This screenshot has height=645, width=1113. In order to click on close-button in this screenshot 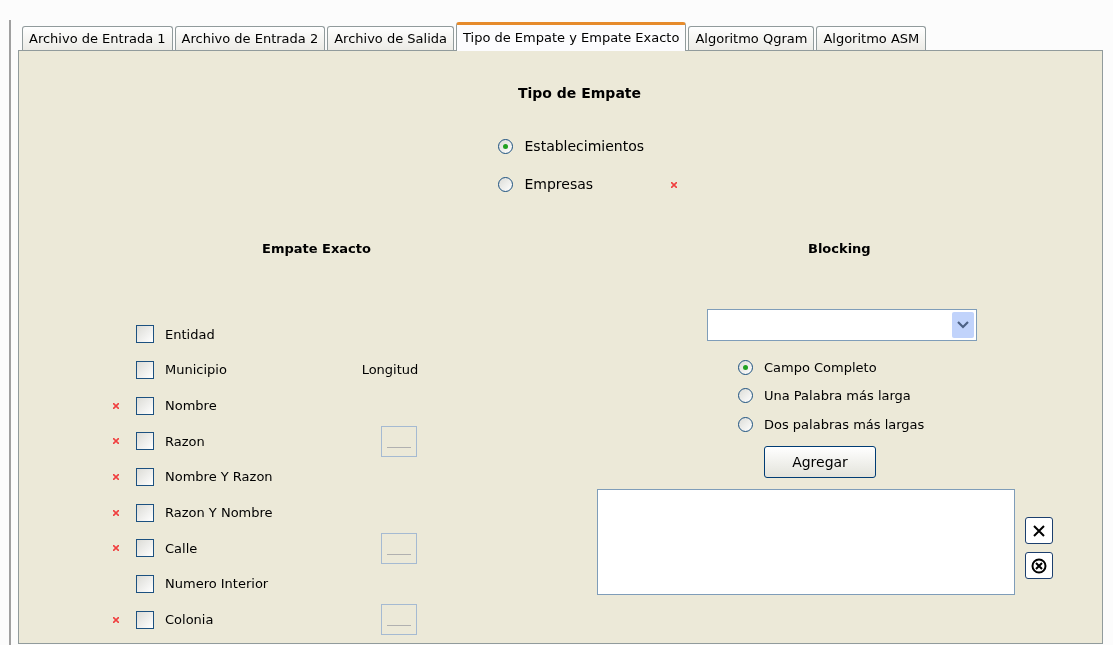, I will do `click(1039, 530)`.